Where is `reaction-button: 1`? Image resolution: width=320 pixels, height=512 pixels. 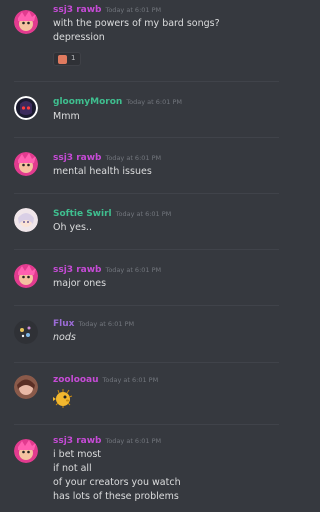 reaction-button: 1 is located at coordinates (67, 59).